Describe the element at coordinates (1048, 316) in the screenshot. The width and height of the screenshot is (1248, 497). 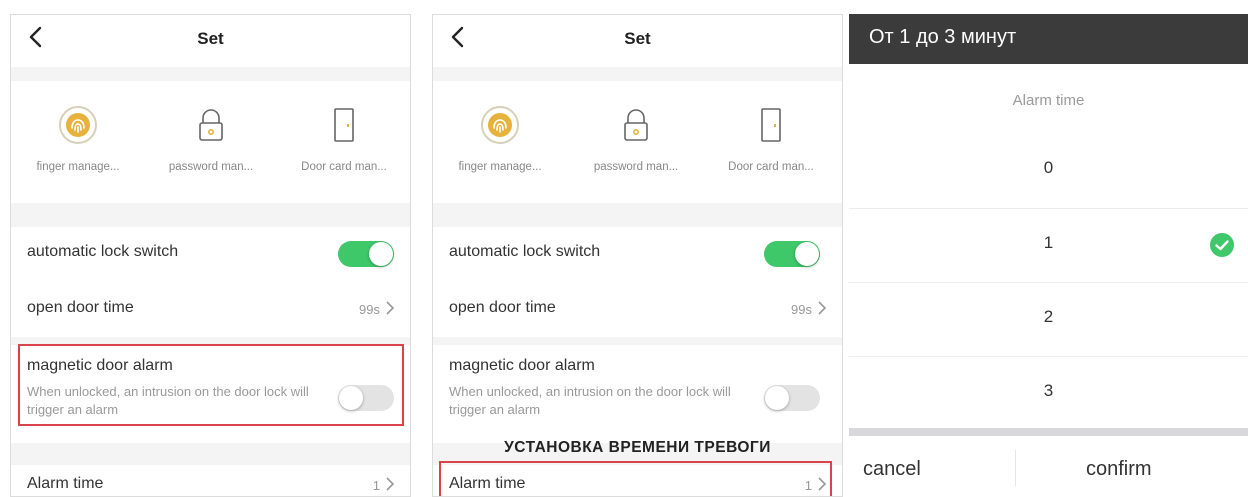
I see `option-label: 2` at that location.